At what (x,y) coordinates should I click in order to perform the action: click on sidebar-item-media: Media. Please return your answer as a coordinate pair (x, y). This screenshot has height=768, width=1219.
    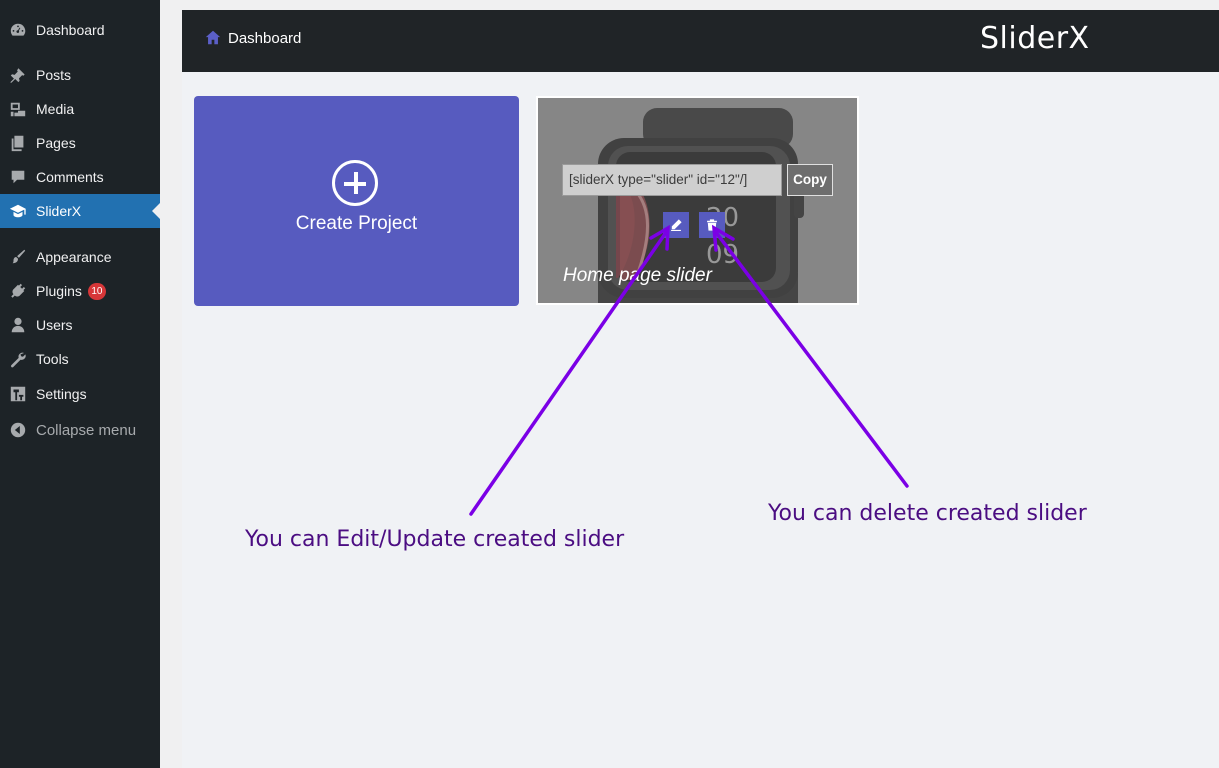
    Looking at the image, I should click on (80, 109).